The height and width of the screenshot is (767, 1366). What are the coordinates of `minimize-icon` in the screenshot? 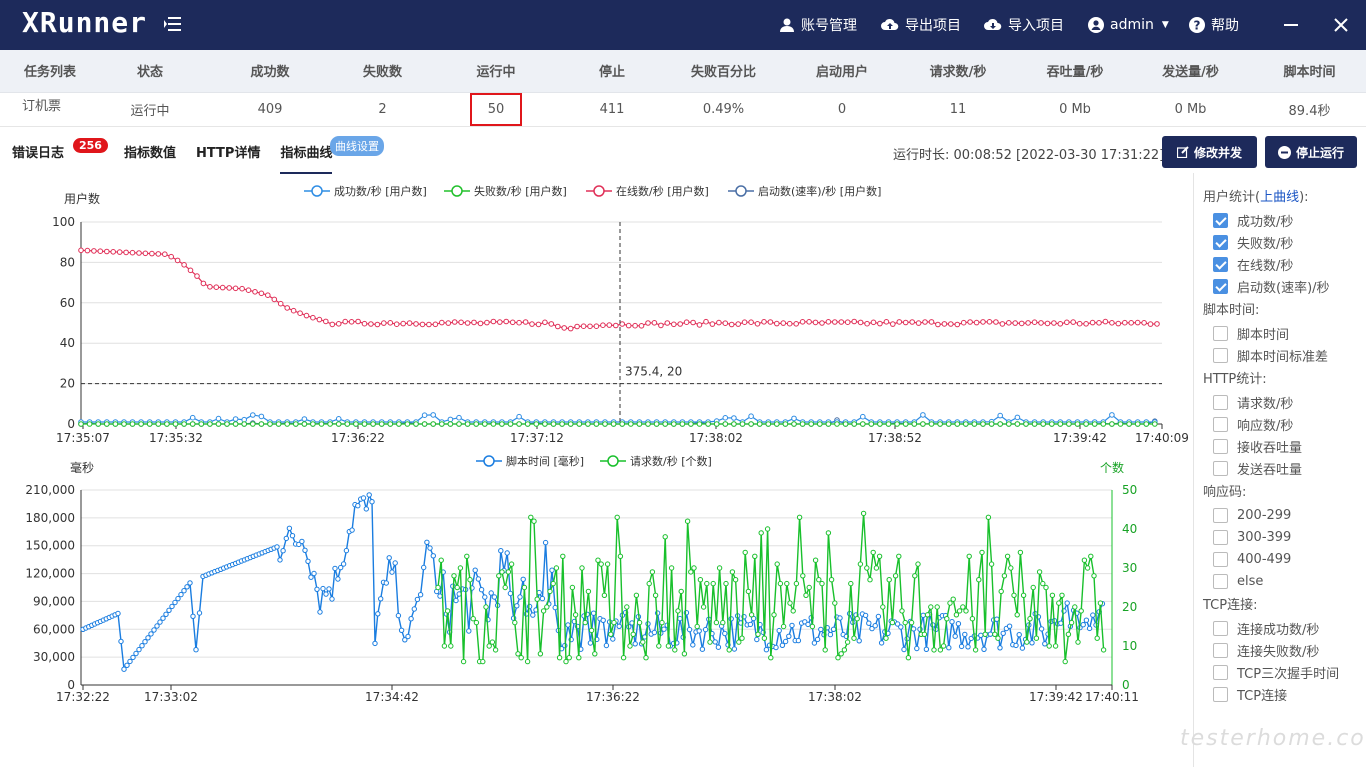 It's located at (1291, 25).